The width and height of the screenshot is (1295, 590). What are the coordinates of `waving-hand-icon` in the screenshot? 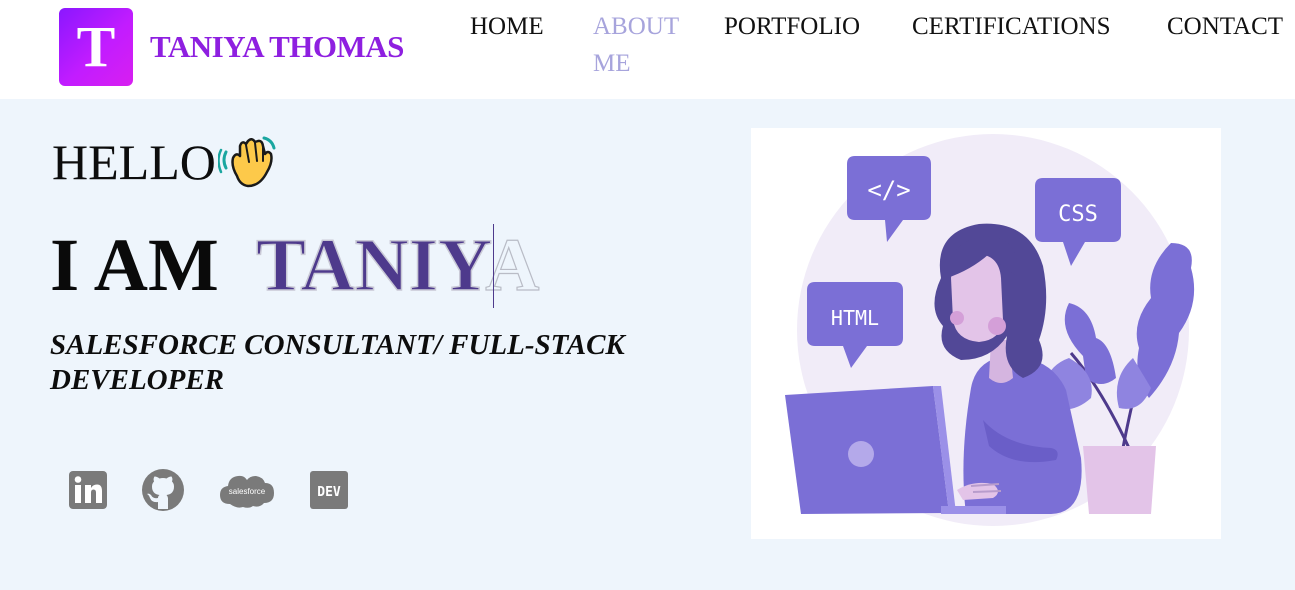 It's located at (247, 167).